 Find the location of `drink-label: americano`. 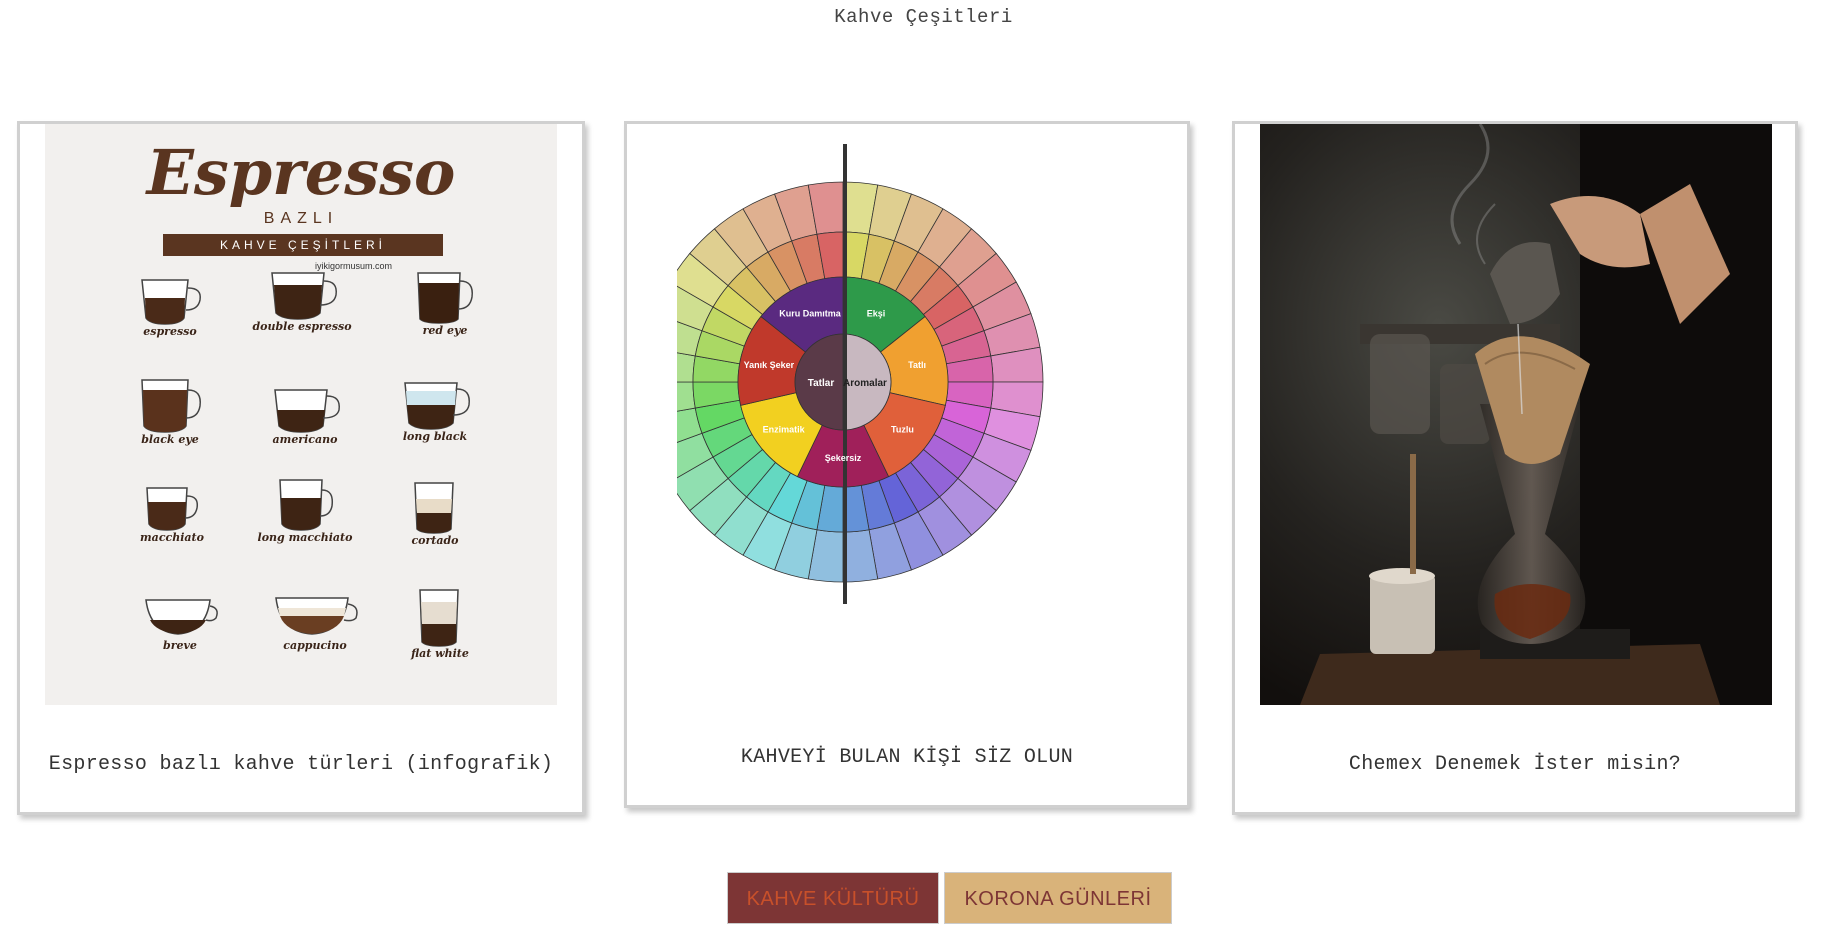

drink-label: americano is located at coordinates (305, 439).